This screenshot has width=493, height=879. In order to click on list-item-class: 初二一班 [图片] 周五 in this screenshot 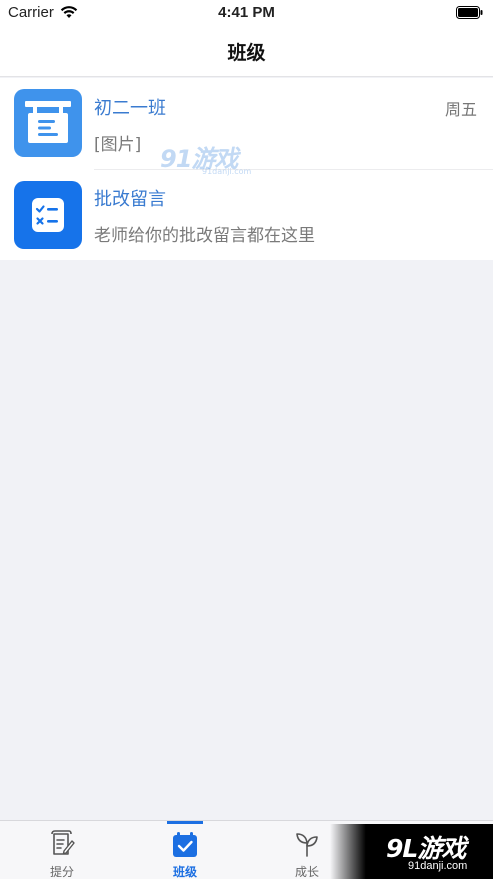, I will do `click(246, 123)`.